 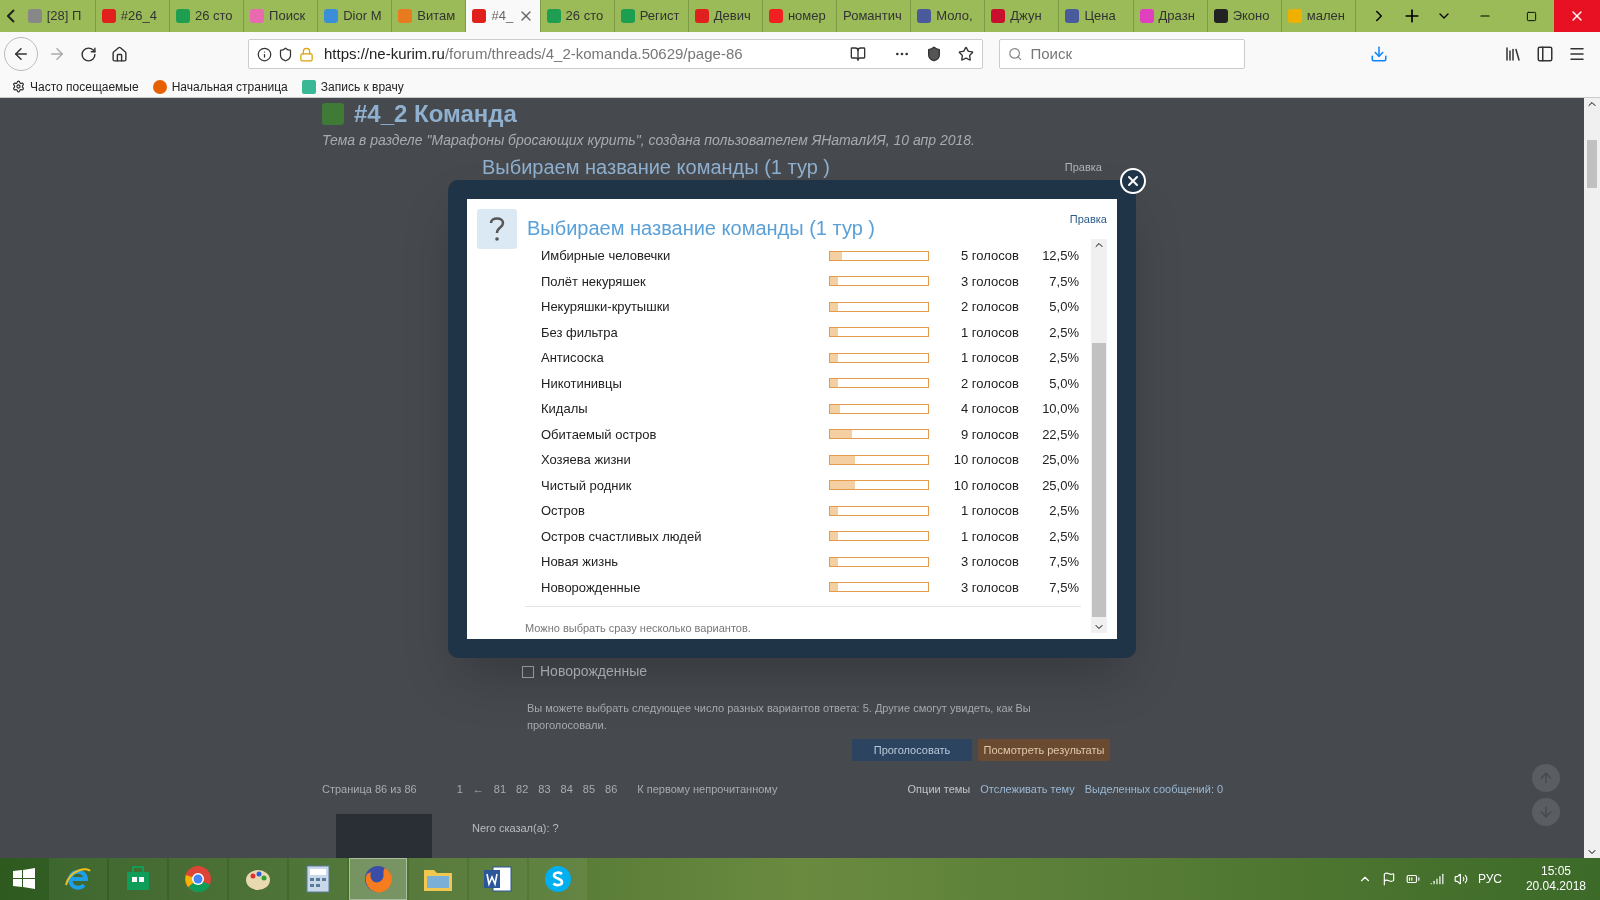 I want to click on vote-count: 3 голосов, so click(x=989, y=281).